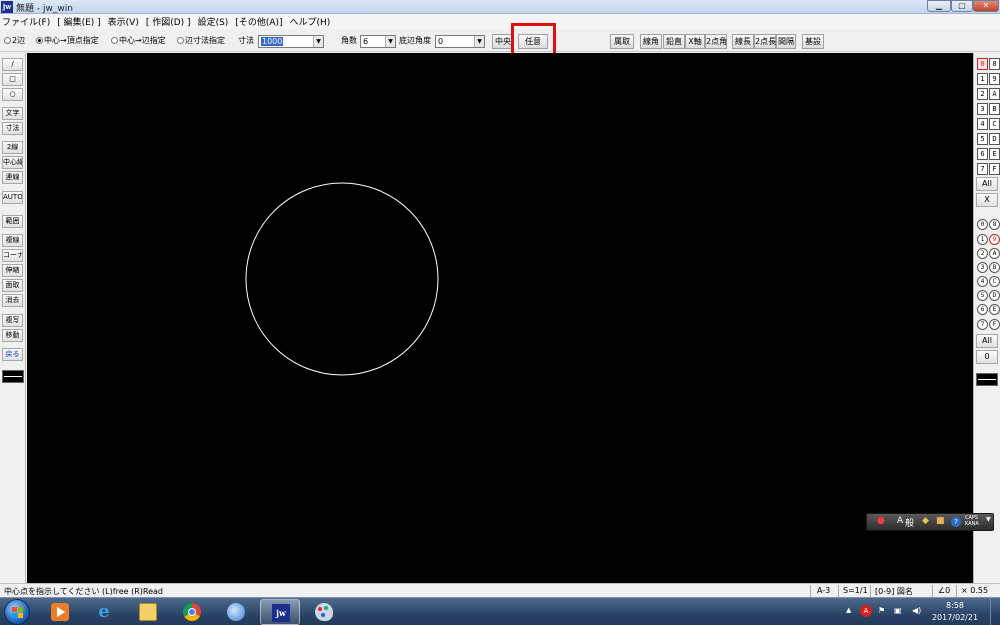  Describe the element at coordinates (12, 147) in the screenshot. I see `double-line-tool: 2線` at that location.